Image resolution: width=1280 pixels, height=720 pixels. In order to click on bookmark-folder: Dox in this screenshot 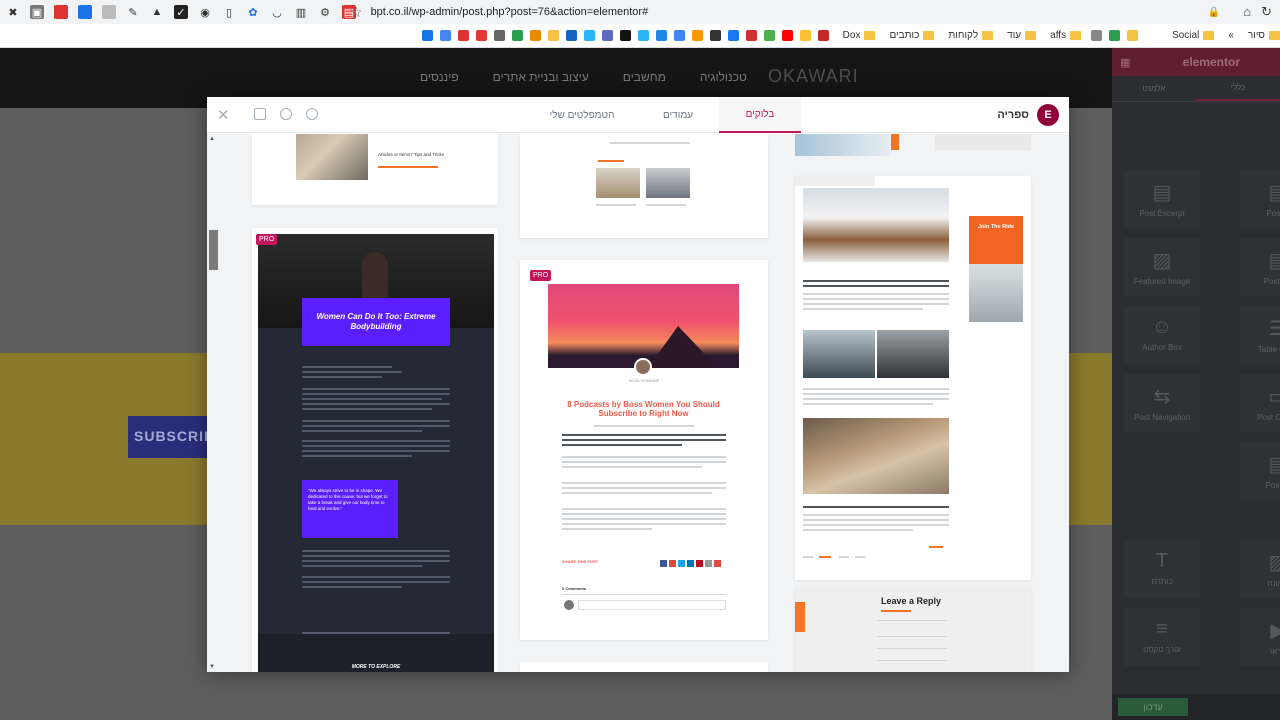, I will do `click(859, 35)`.